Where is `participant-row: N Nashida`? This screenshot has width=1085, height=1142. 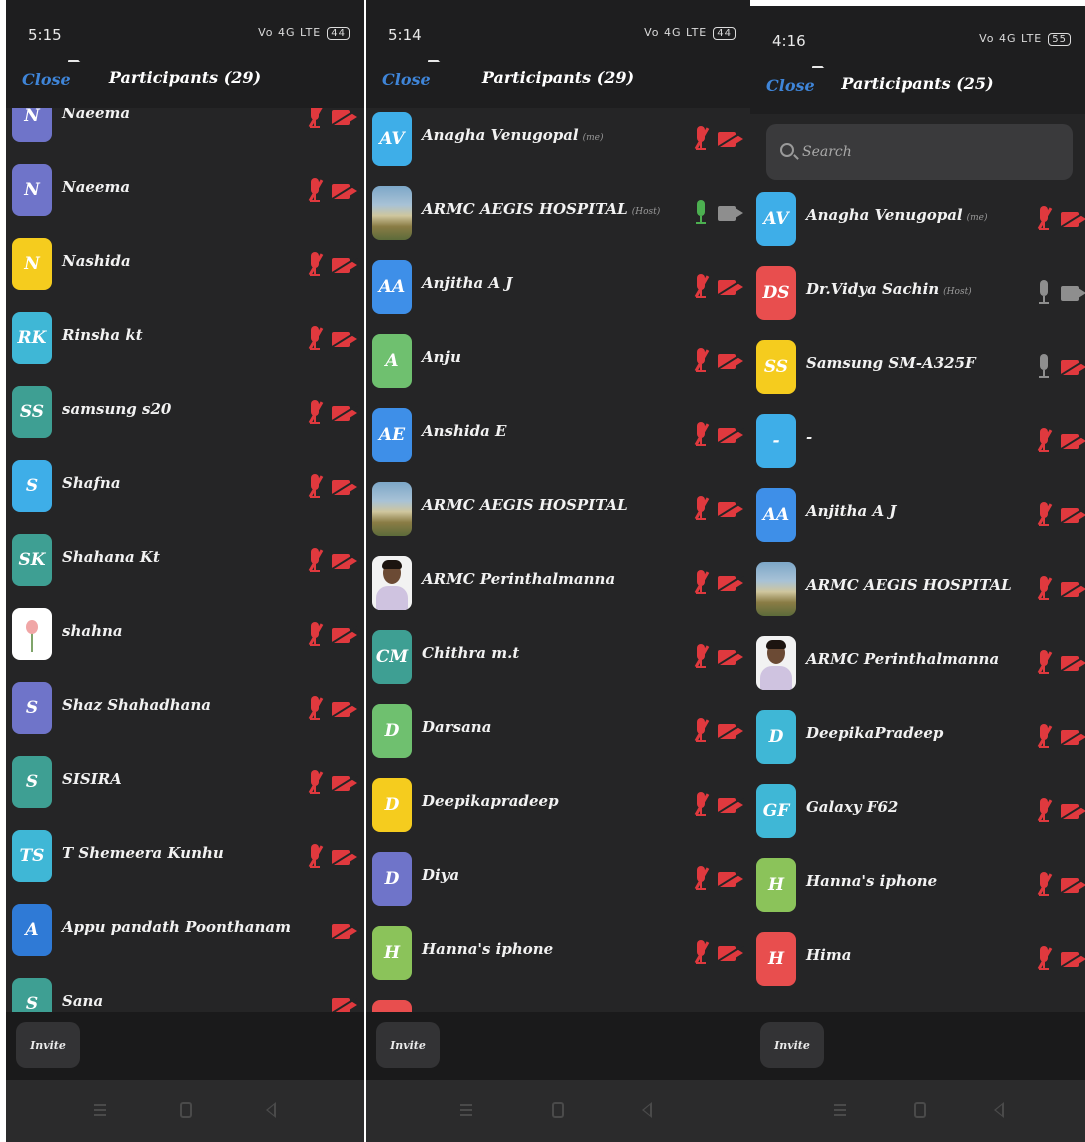
participant-row: N Nashida is located at coordinates (185, 265).